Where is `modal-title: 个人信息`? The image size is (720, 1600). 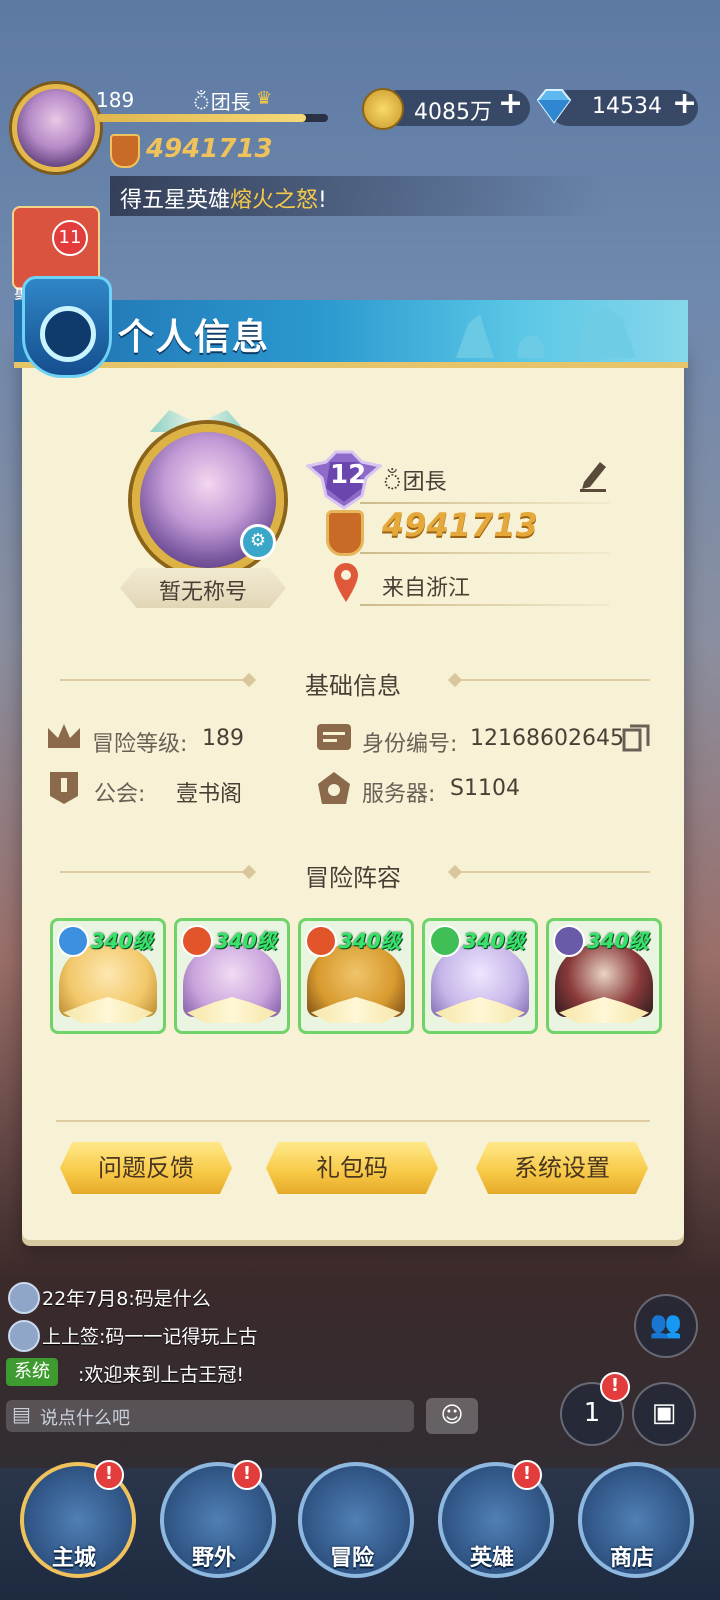
modal-title: 个人信息 is located at coordinates (194, 337).